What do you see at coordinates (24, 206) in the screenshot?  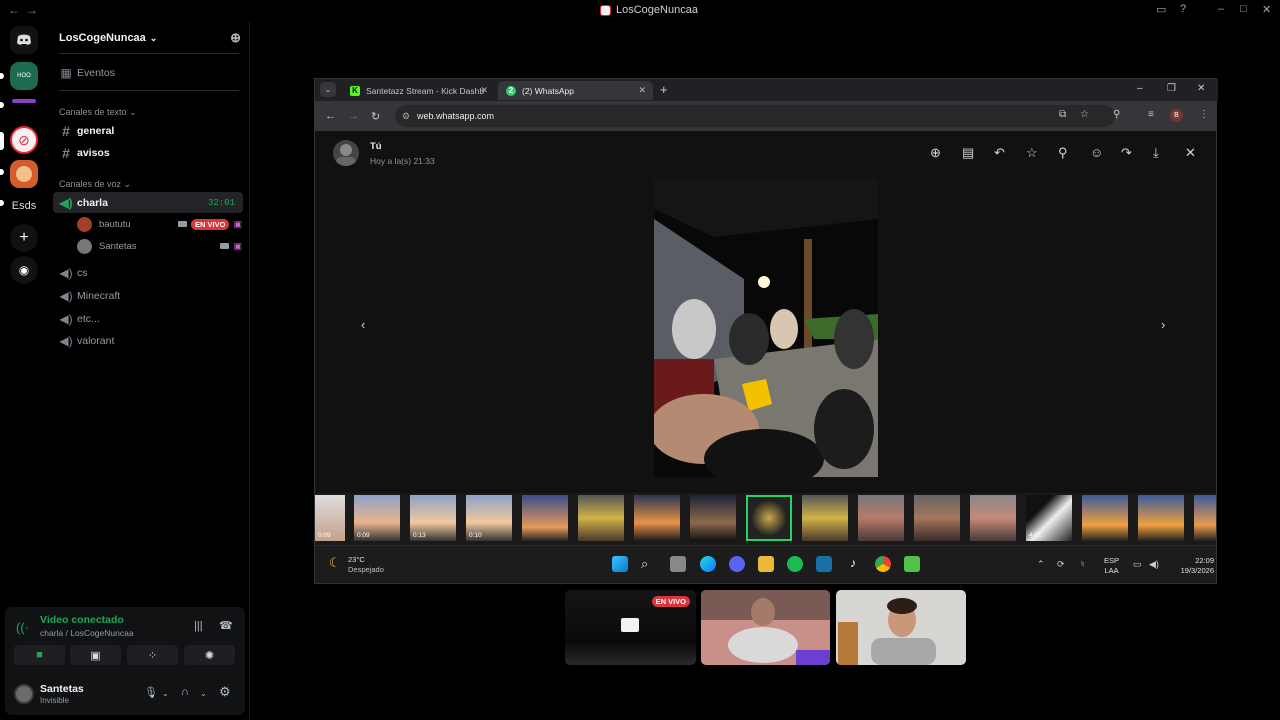 I see `server-esds: Esds` at bounding box center [24, 206].